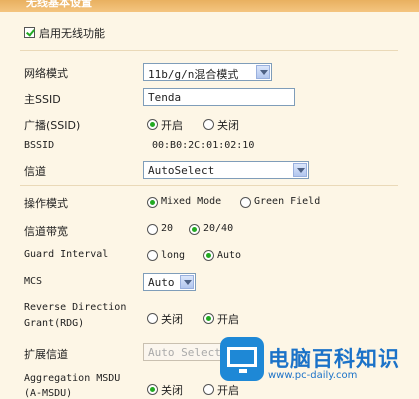  Describe the element at coordinates (172, 319) in the screenshot. I see `rdg-off-label: 关闭` at that location.